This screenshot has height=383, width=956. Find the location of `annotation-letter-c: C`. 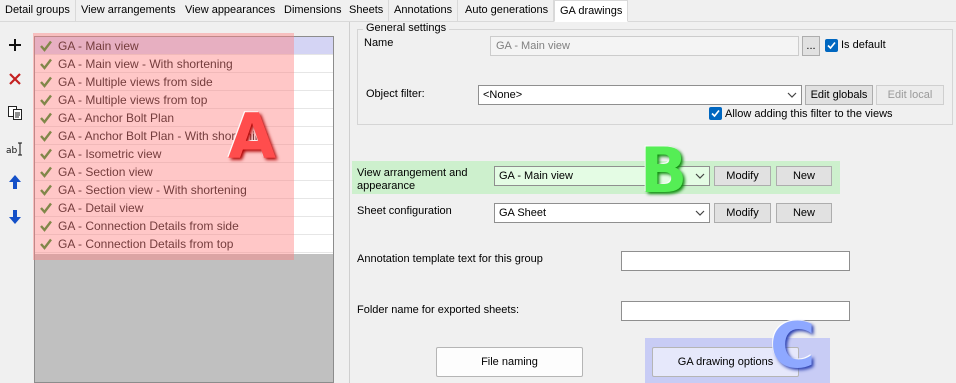

annotation-letter-c: C is located at coordinates (793, 345).